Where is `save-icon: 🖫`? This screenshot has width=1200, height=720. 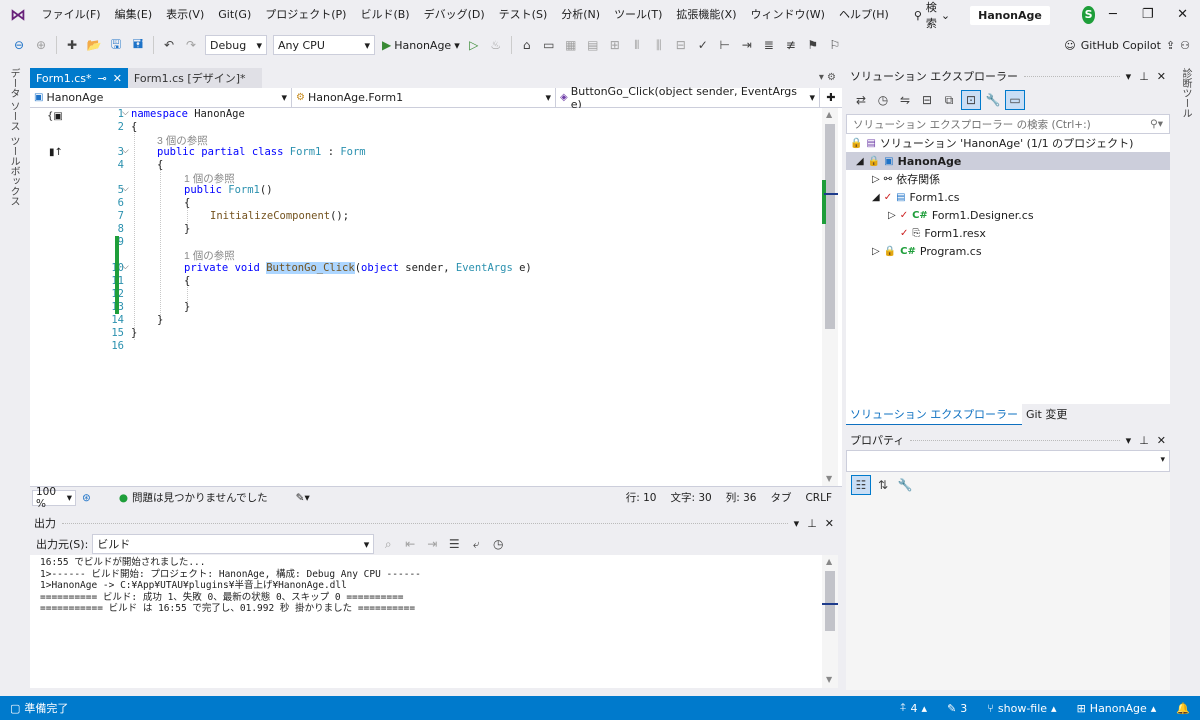
save-icon: 🖫 is located at coordinates (116, 45).